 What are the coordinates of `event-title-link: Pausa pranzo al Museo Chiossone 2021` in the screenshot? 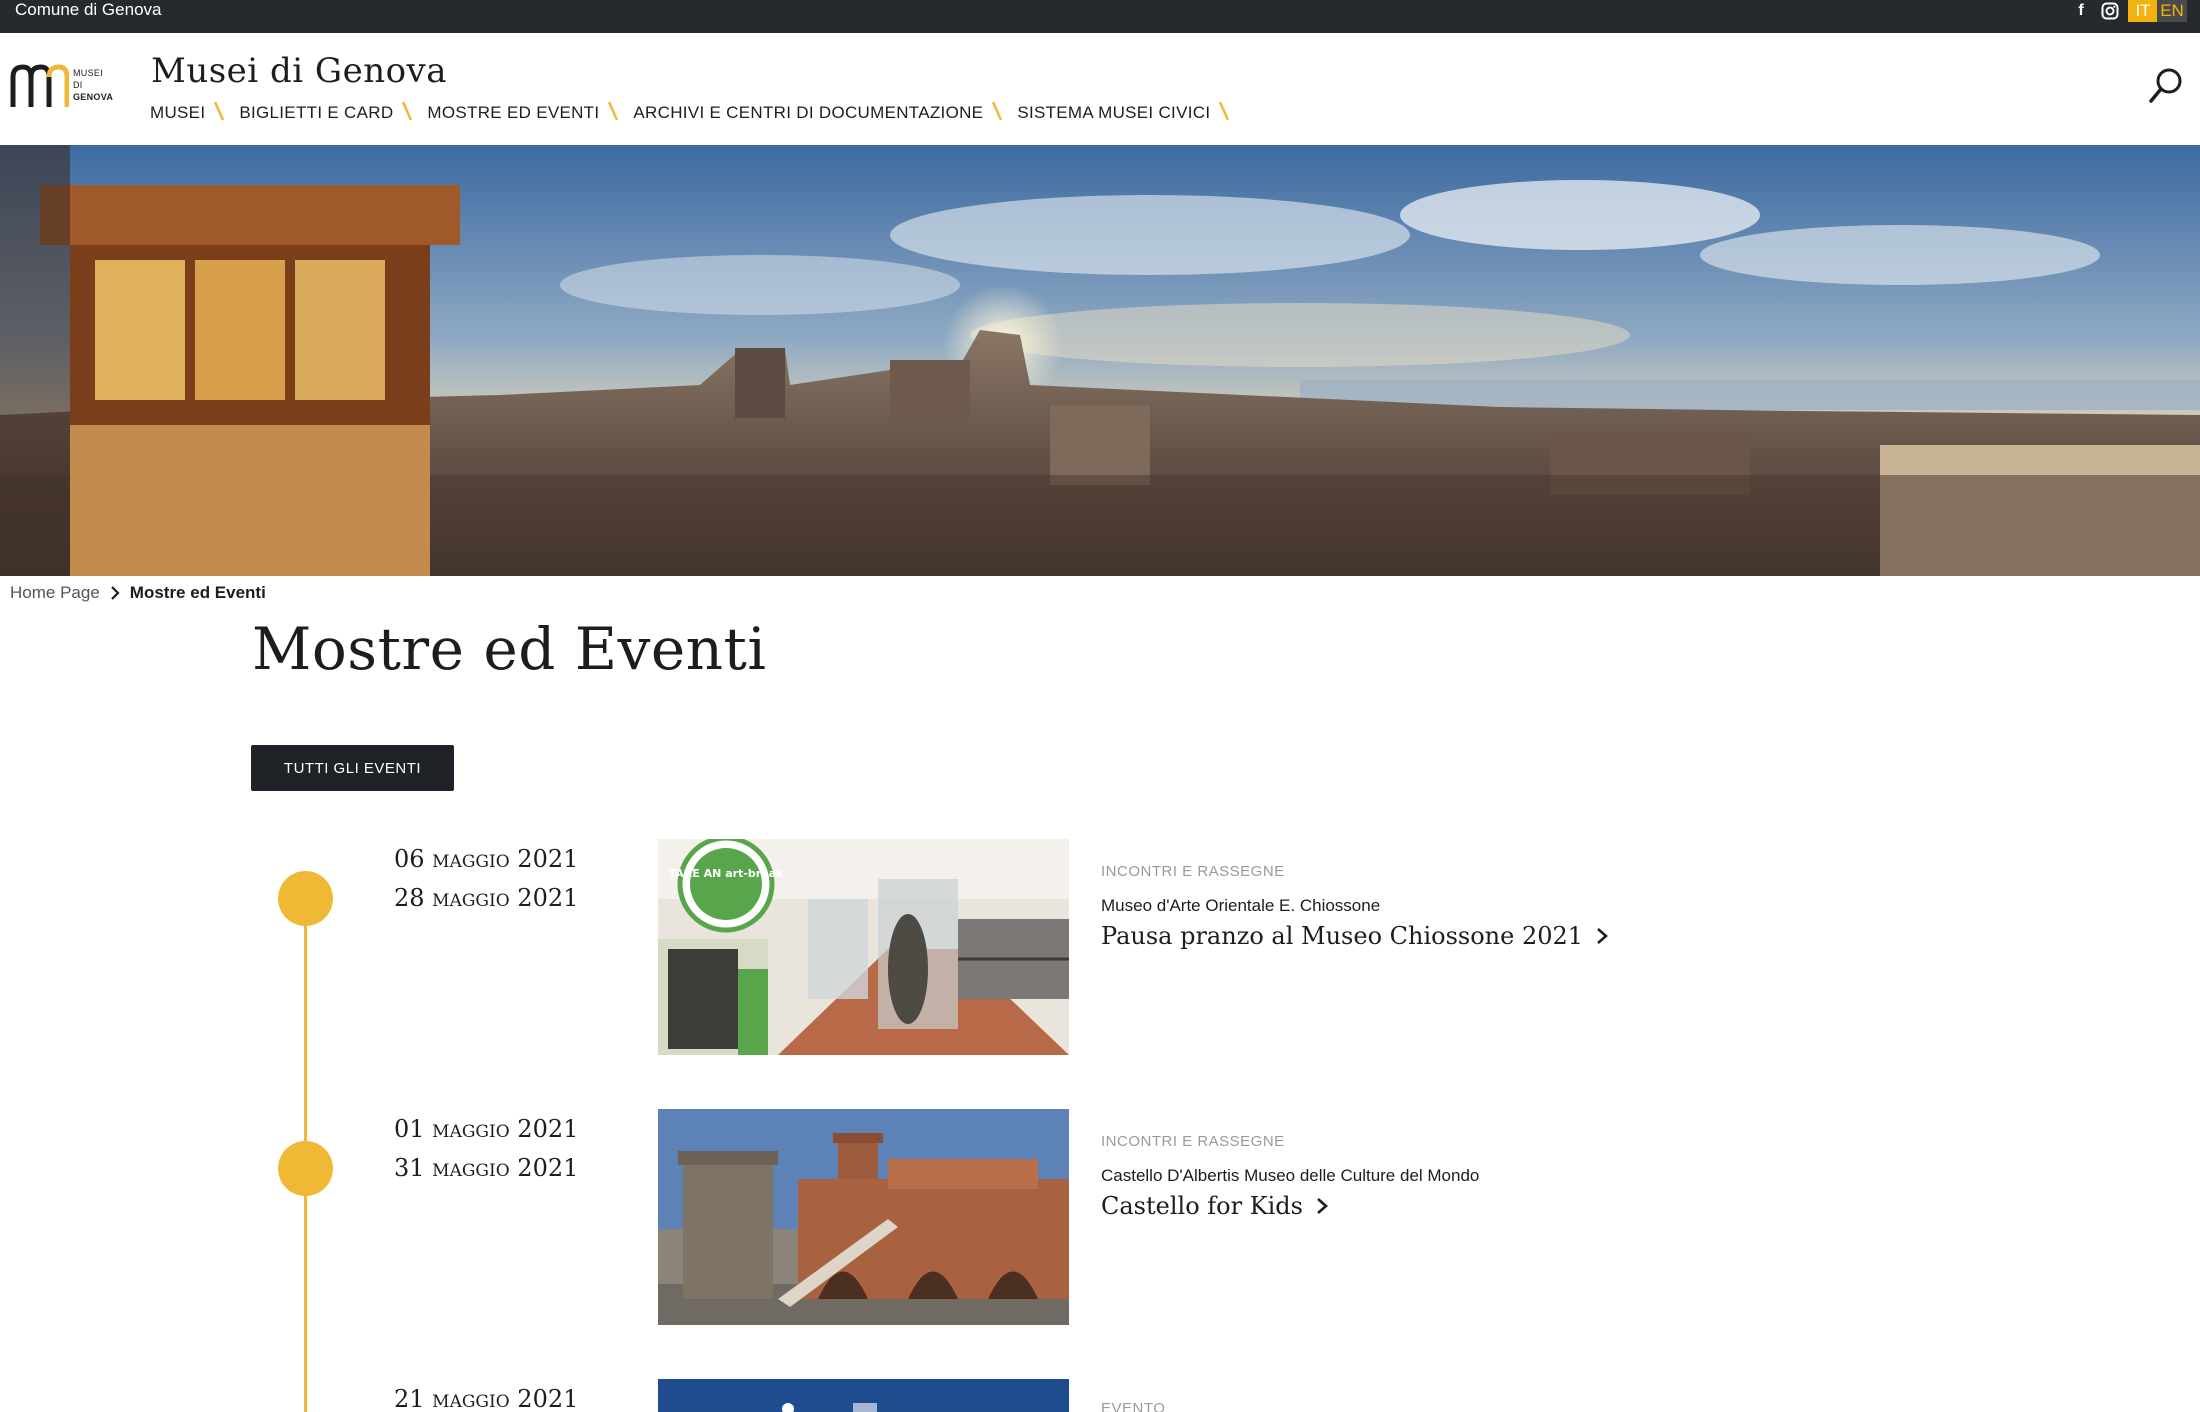 It's located at (1355, 936).